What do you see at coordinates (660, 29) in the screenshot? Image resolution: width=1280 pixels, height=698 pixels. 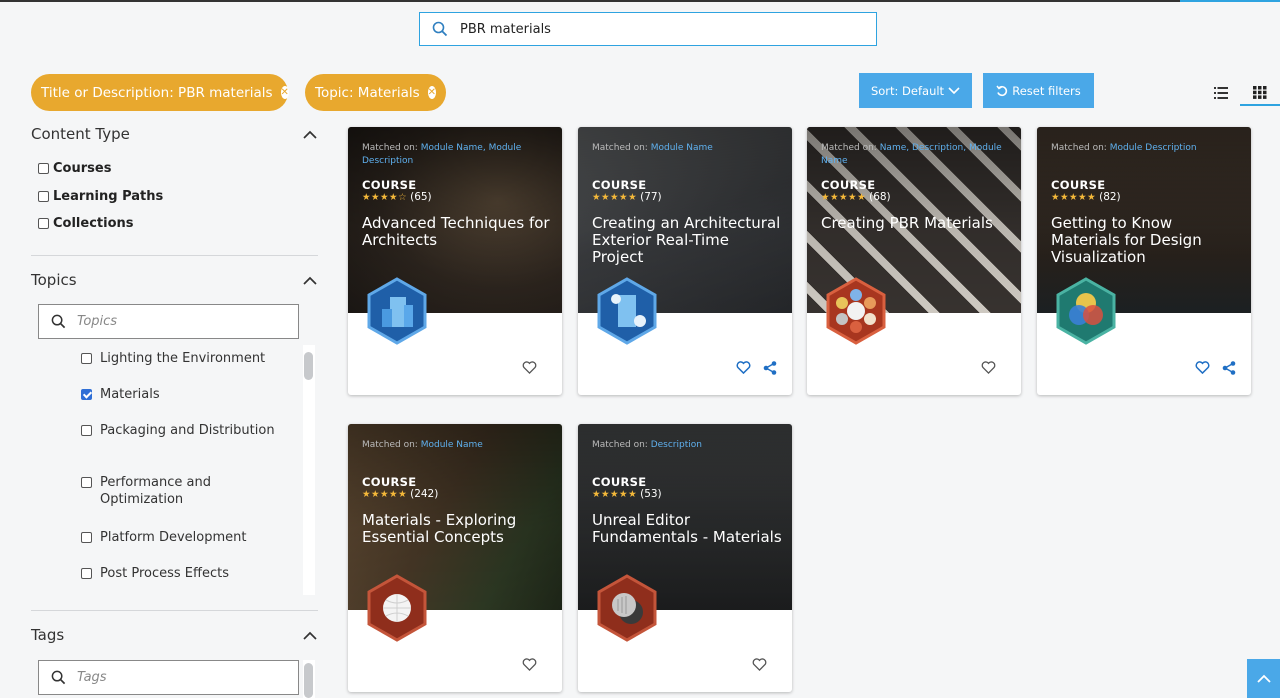 I see `search-input` at bounding box center [660, 29].